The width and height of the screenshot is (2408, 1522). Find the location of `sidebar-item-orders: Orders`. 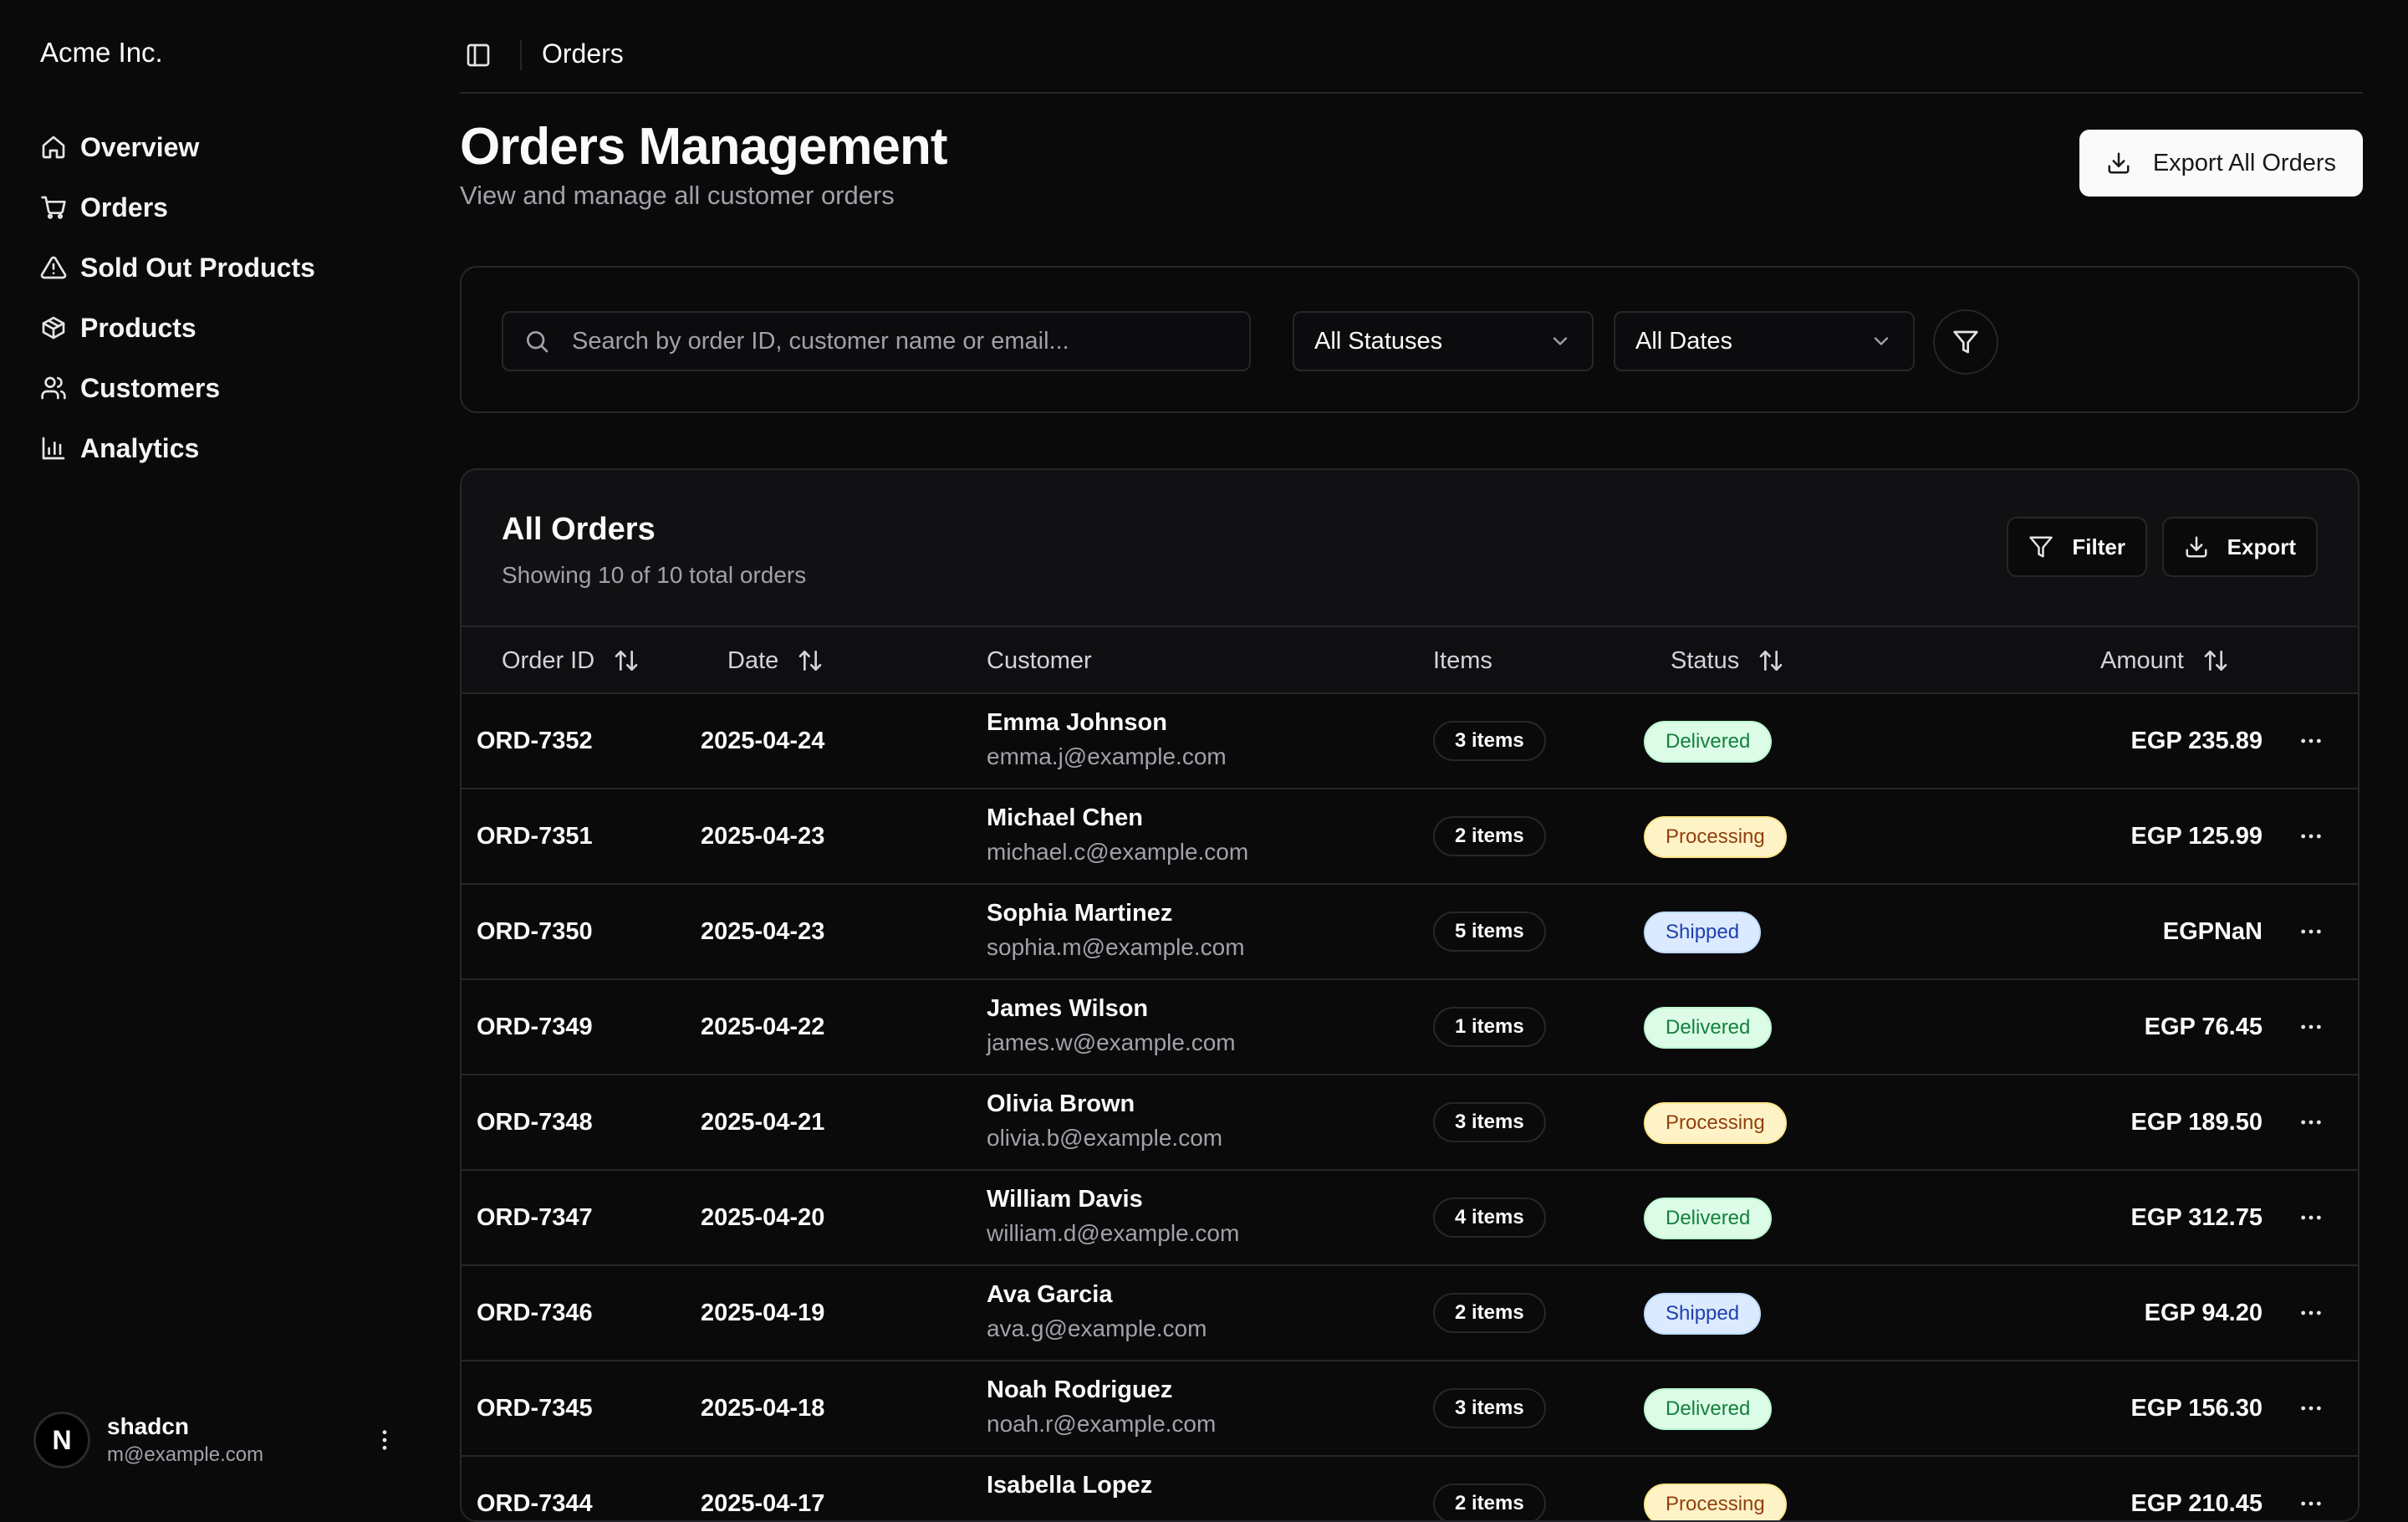

sidebar-item-orders: Orders is located at coordinates (178, 207).